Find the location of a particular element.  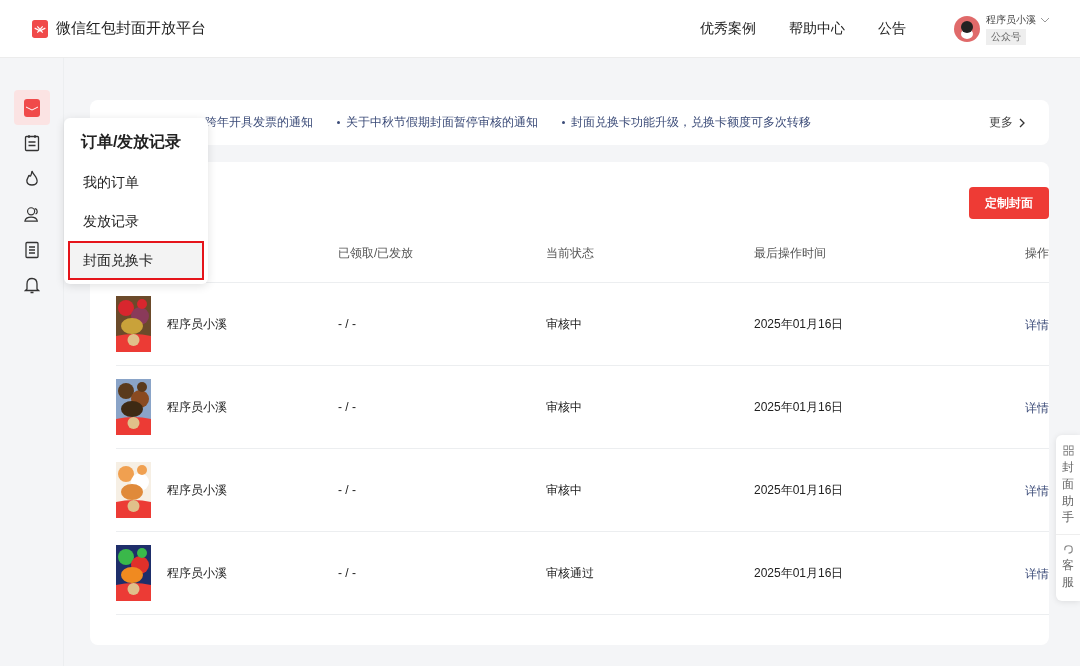

user-name: 程序员小溪 is located at coordinates (1011, 19).